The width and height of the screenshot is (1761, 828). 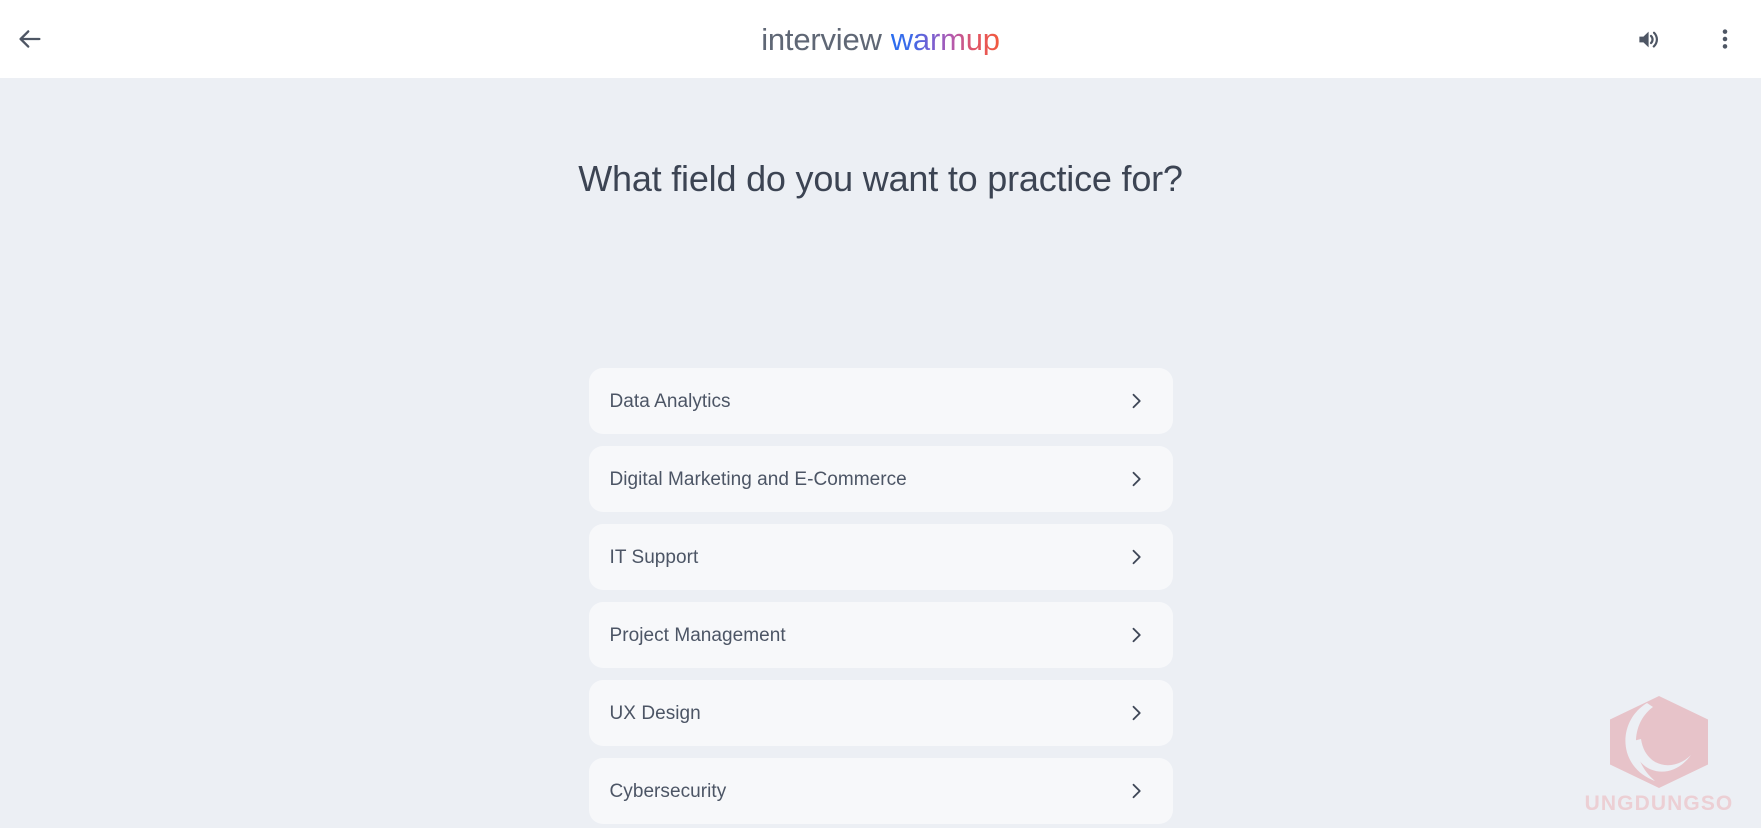 I want to click on brand-logo: interview warmup, so click(x=880, y=39).